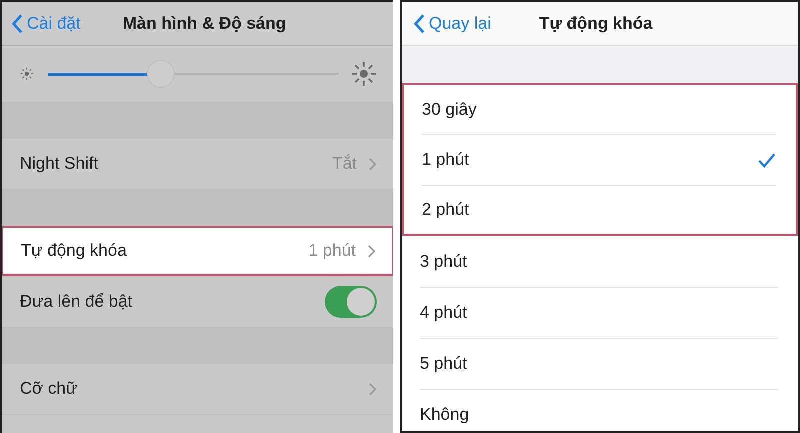 Image resolution: width=800 pixels, height=433 pixels. What do you see at coordinates (364, 74) in the screenshot?
I see `sun-icon` at bounding box center [364, 74].